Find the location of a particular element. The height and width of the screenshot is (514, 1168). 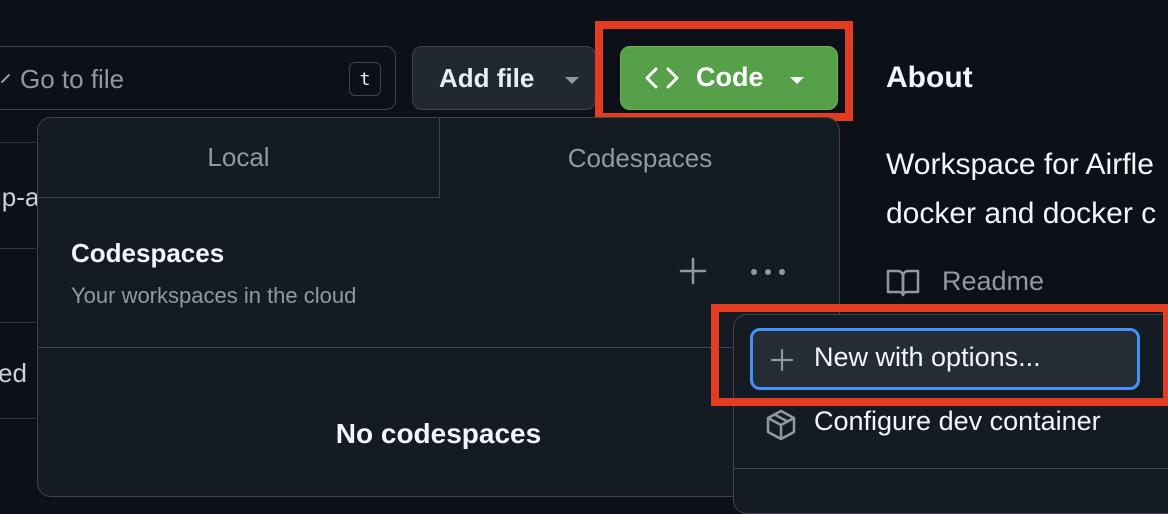

add-file-button: Add file is located at coordinates (504, 78).